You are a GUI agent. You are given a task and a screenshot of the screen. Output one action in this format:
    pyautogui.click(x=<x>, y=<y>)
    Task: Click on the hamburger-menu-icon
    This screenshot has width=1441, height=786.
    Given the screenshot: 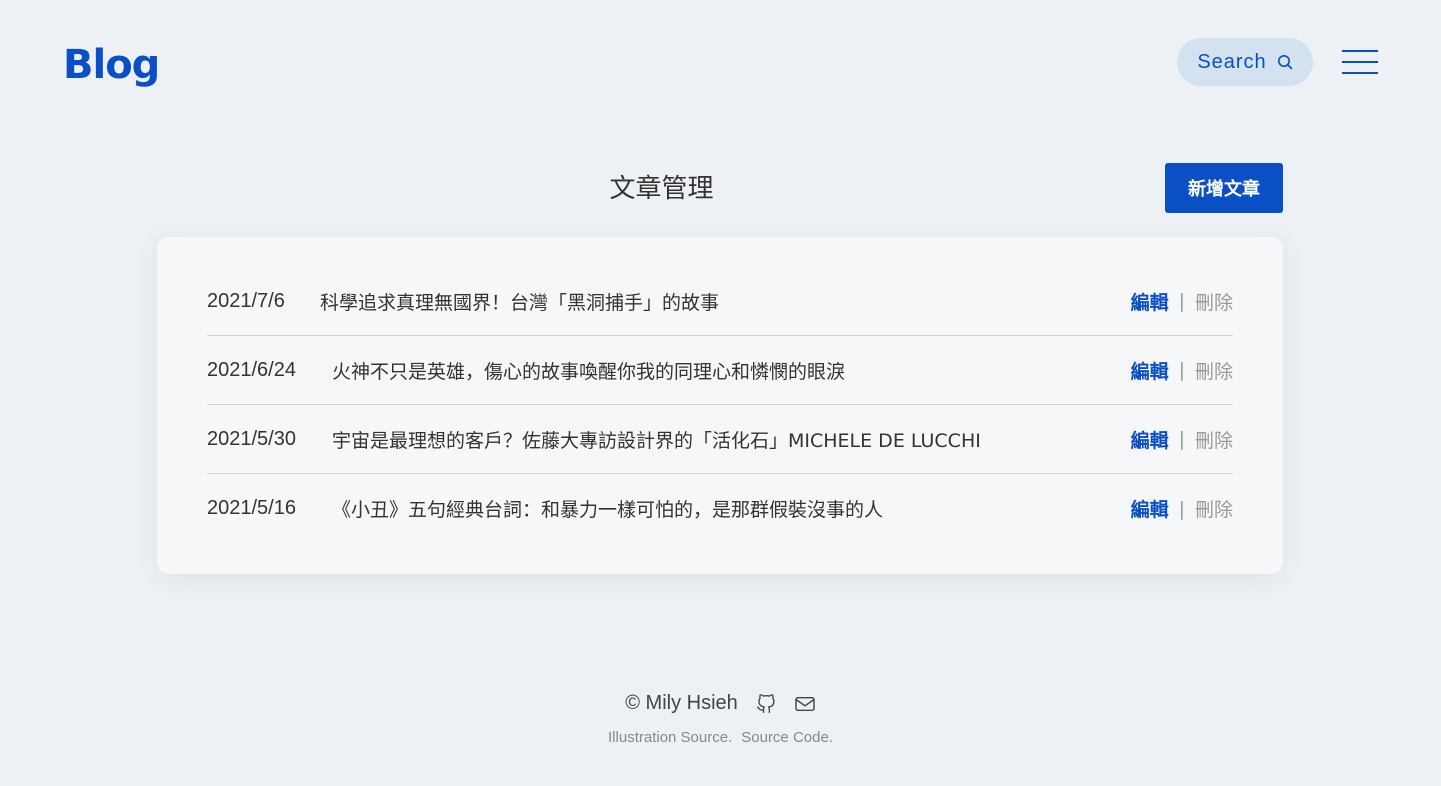 What is the action you would take?
    pyautogui.click(x=1360, y=62)
    